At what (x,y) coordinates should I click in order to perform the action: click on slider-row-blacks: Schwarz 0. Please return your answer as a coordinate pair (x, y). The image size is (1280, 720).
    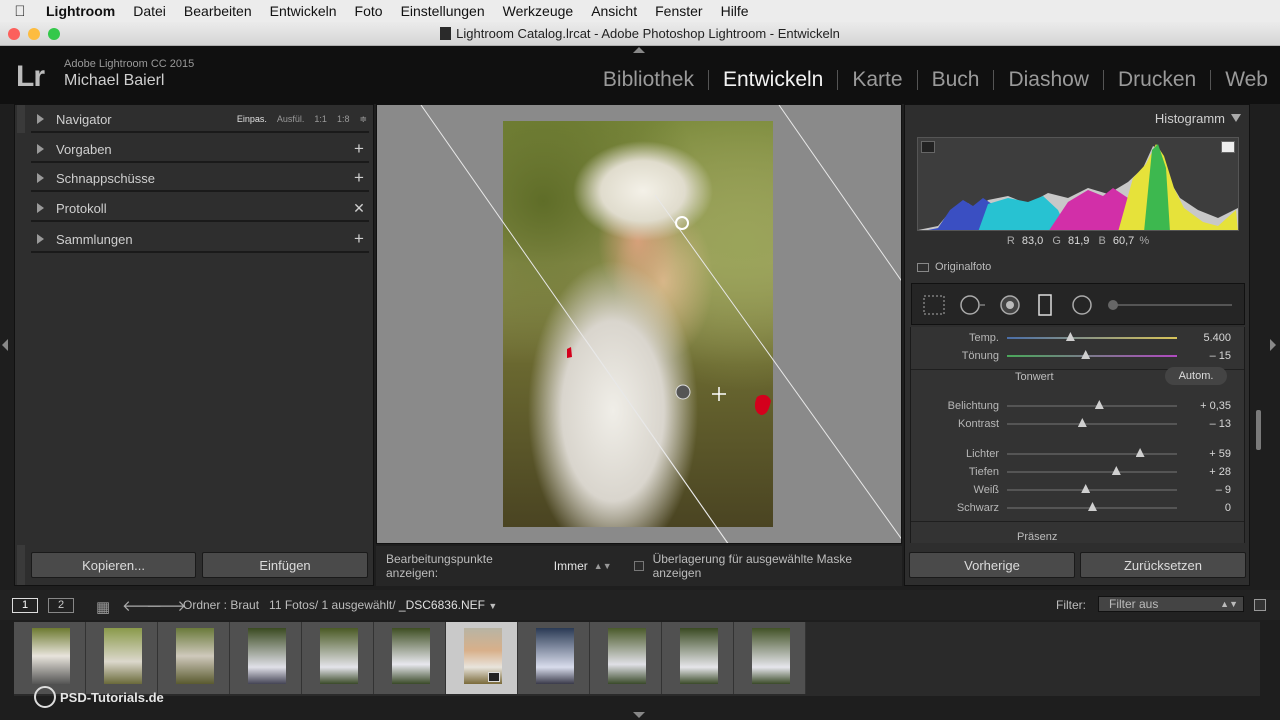
    Looking at the image, I should click on (1077, 508).